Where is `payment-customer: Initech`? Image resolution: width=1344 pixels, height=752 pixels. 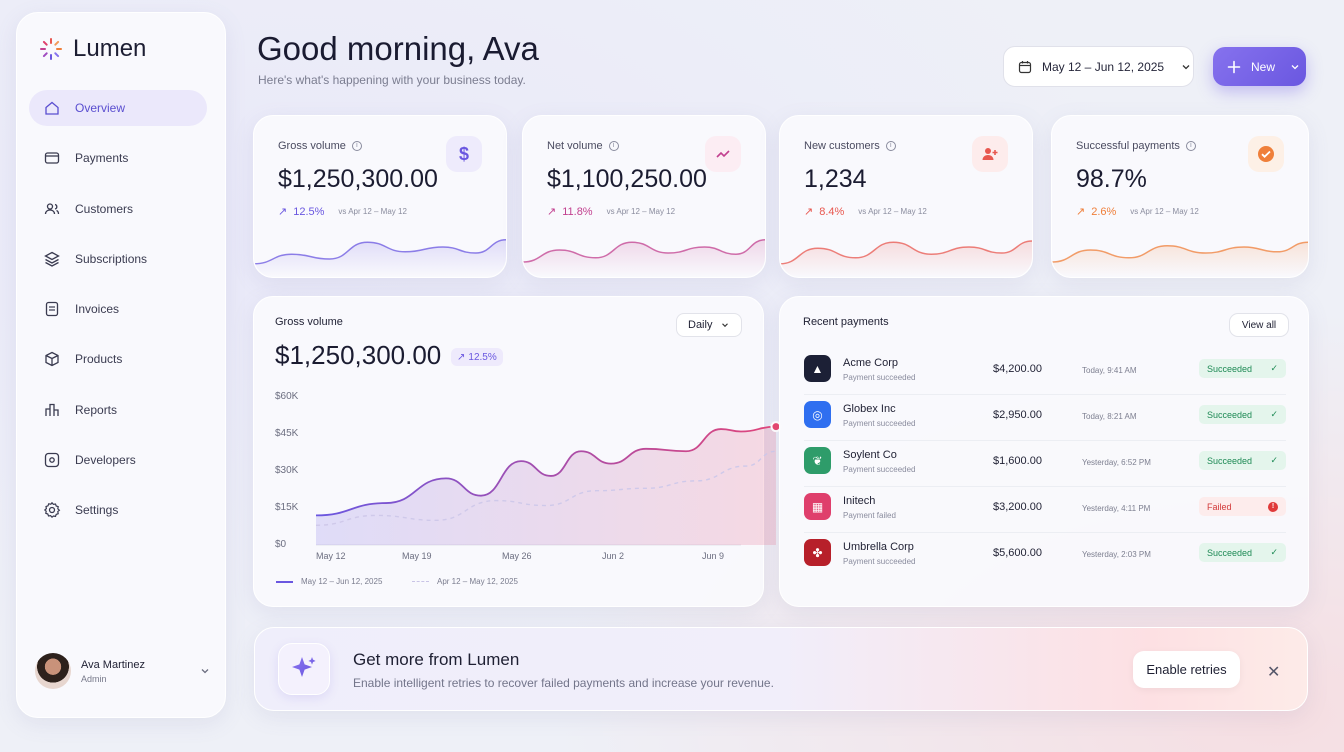
payment-customer: Initech is located at coordinates (859, 501).